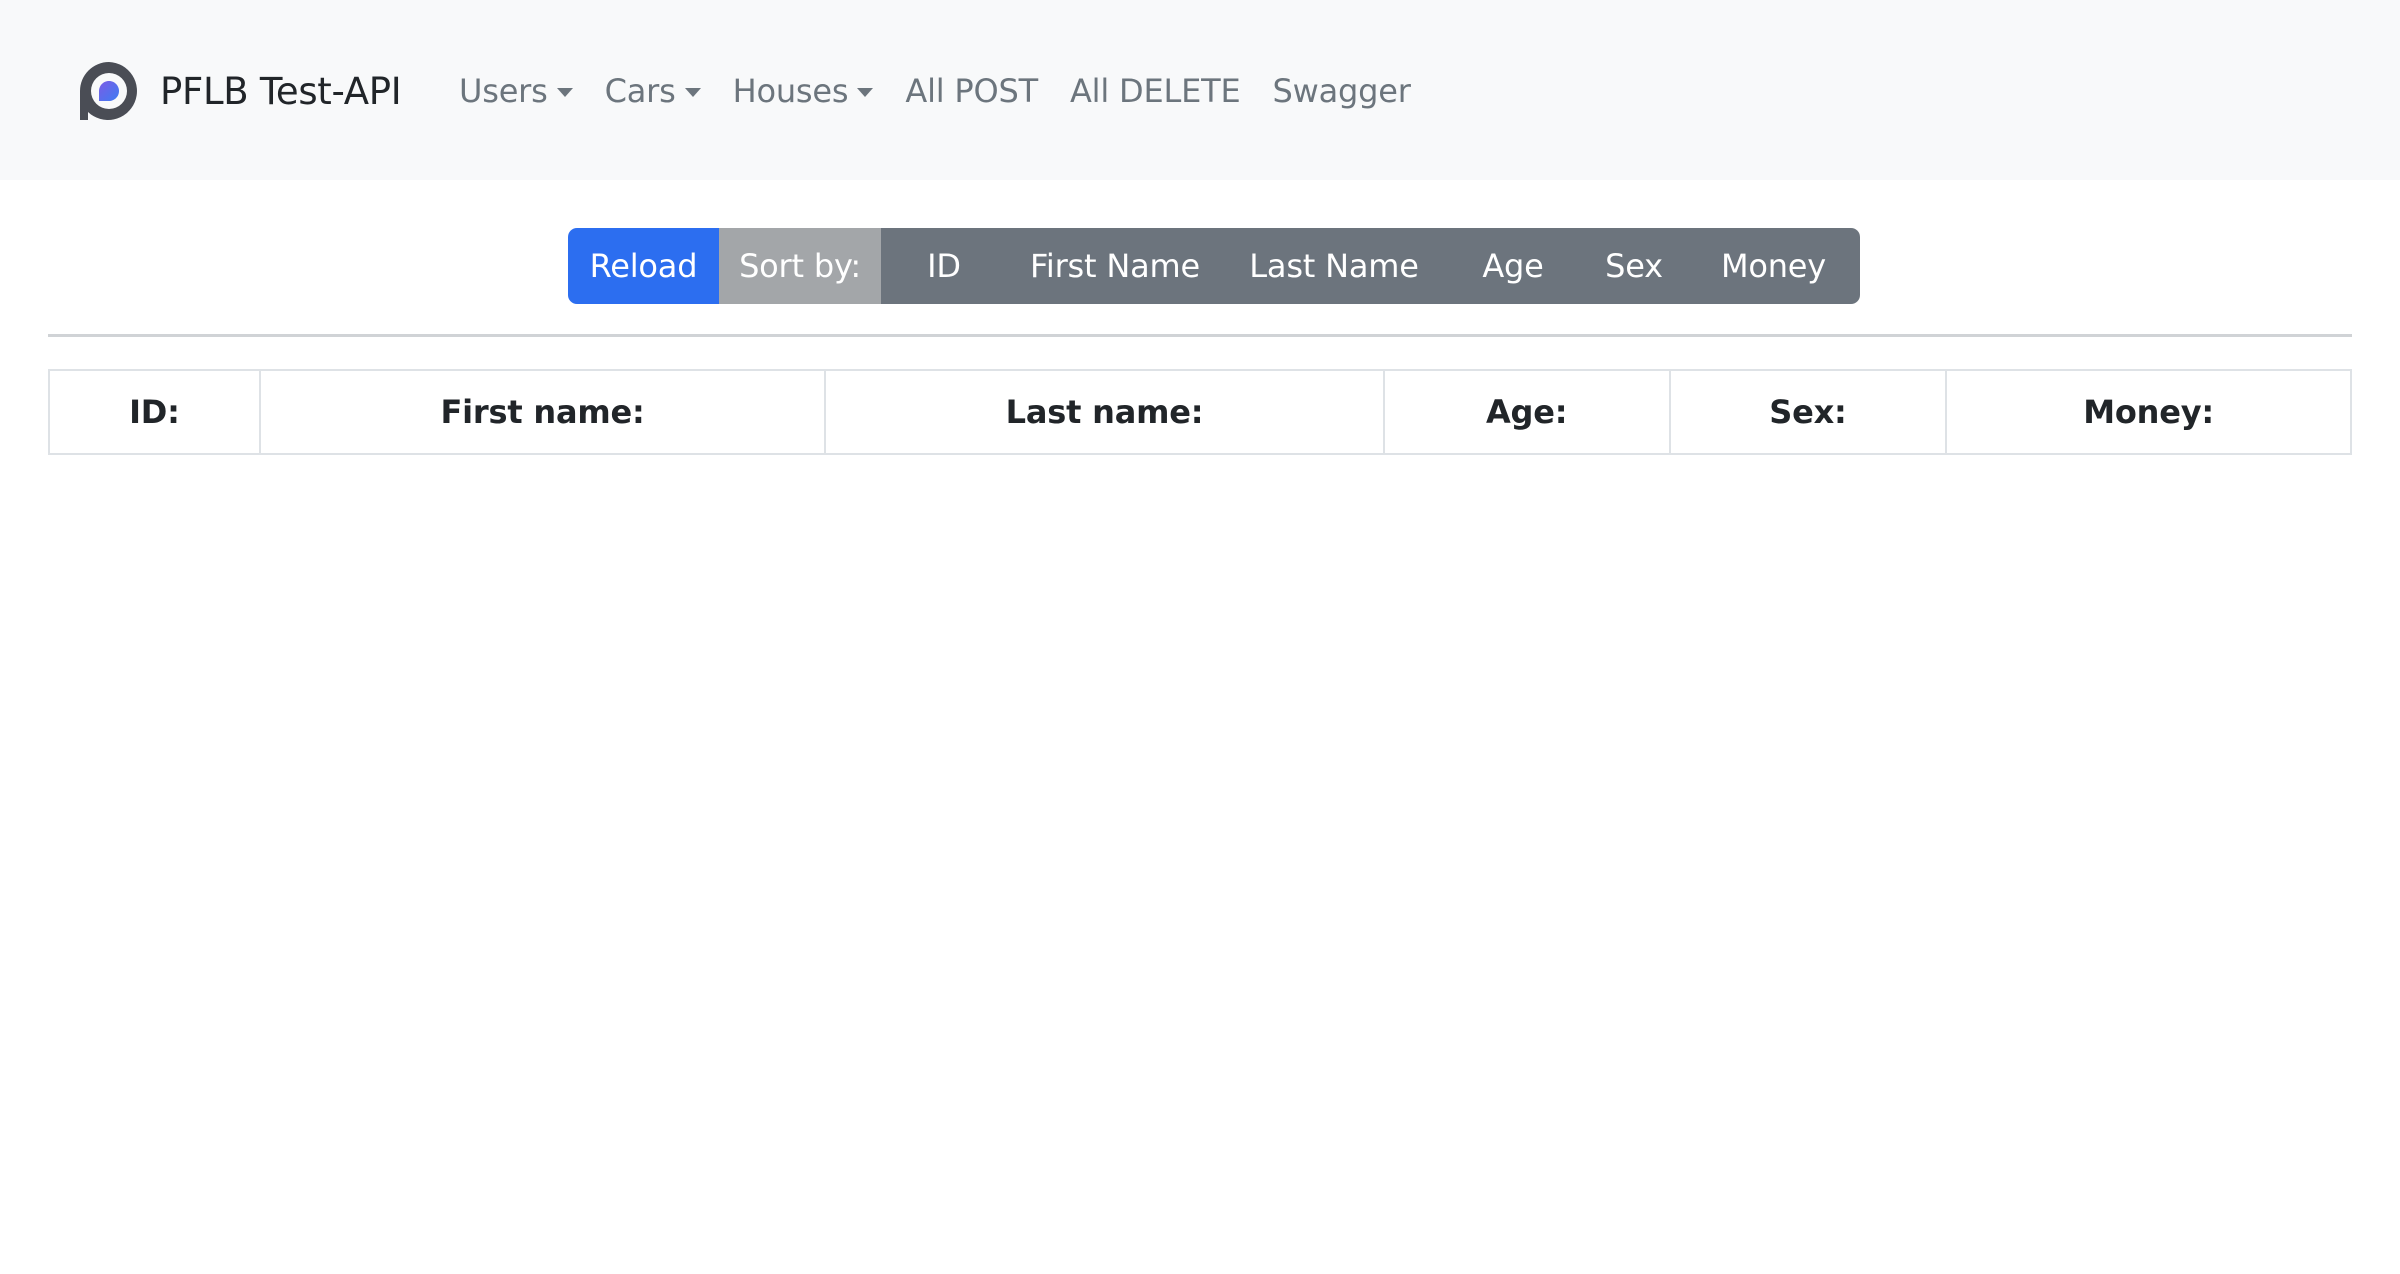 The height and width of the screenshot is (1274, 2400). Describe the element at coordinates (1773, 266) in the screenshot. I see `sort-by-money-button: Money` at that location.